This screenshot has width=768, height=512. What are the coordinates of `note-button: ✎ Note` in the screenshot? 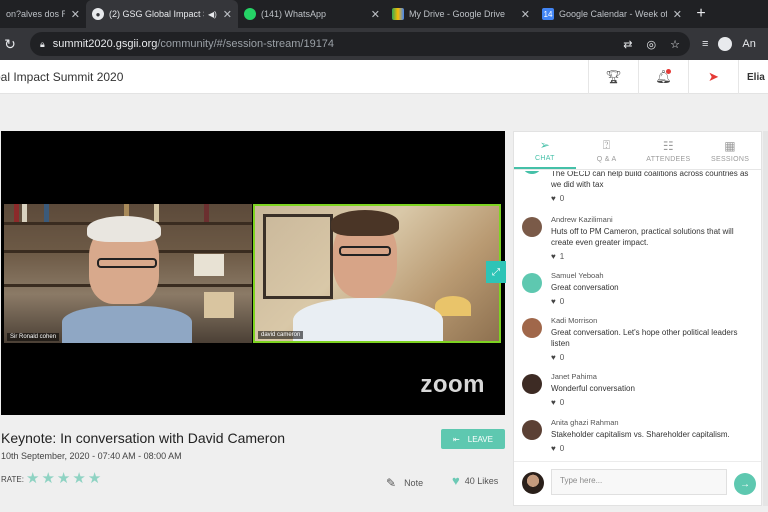 It's located at (404, 483).